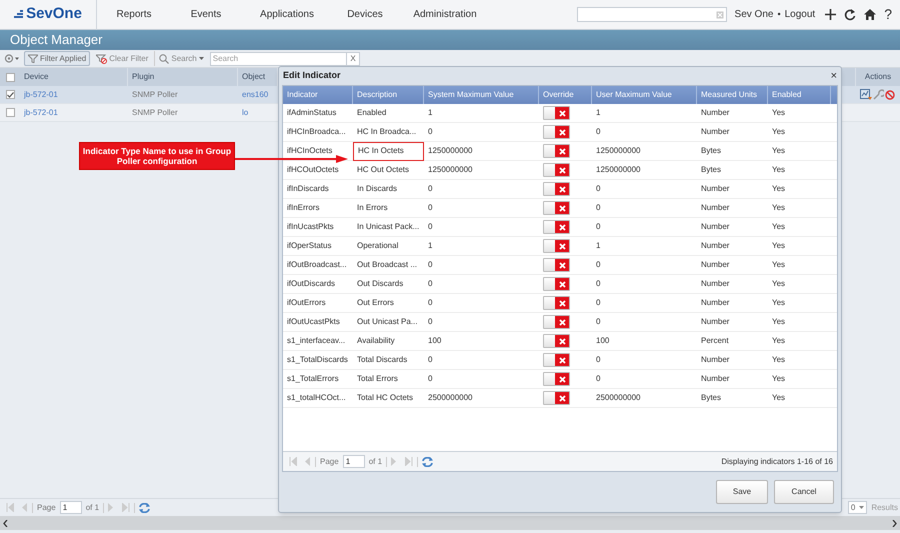 The width and height of the screenshot is (900, 533). What do you see at coordinates (481, 95) in the screenshot?
I see `column-header: System Maximum Value` at bounding box center [481, 95].